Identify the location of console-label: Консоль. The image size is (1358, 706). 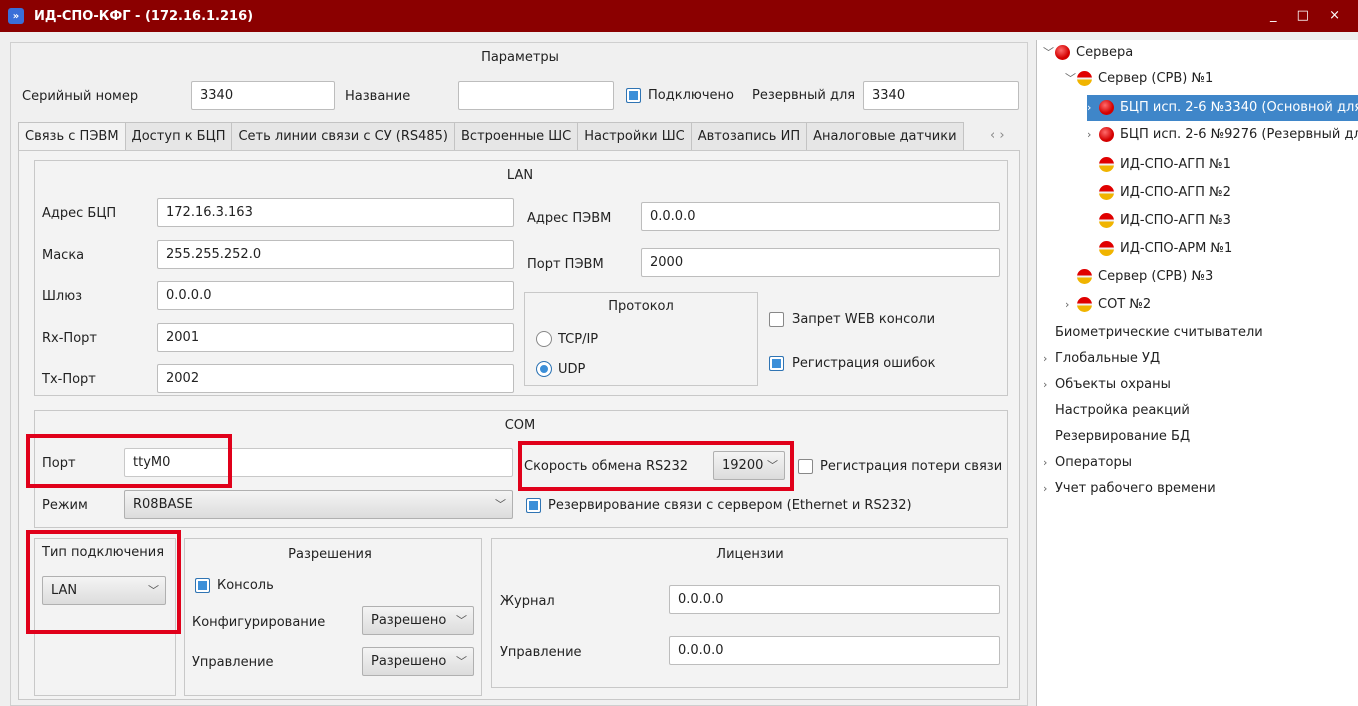
(245, 585).